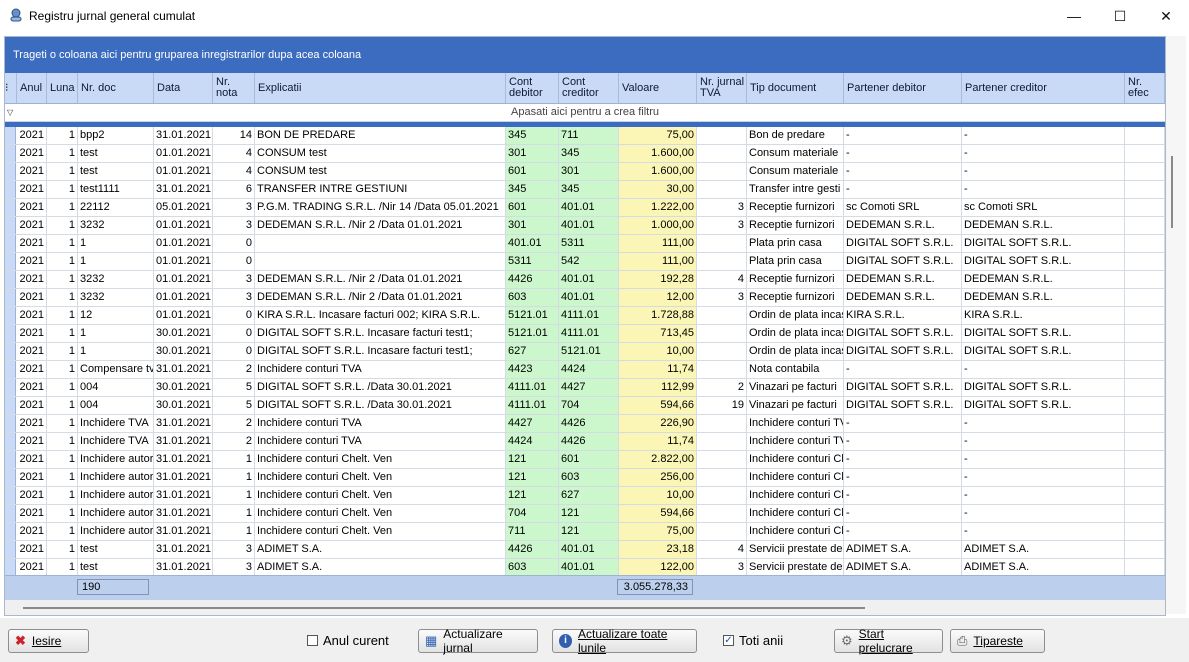  What do you see at coordinates (183, 207) in the screenshot?
I see `table-cell: 05.01.2021` at bounding box center [183, 207].